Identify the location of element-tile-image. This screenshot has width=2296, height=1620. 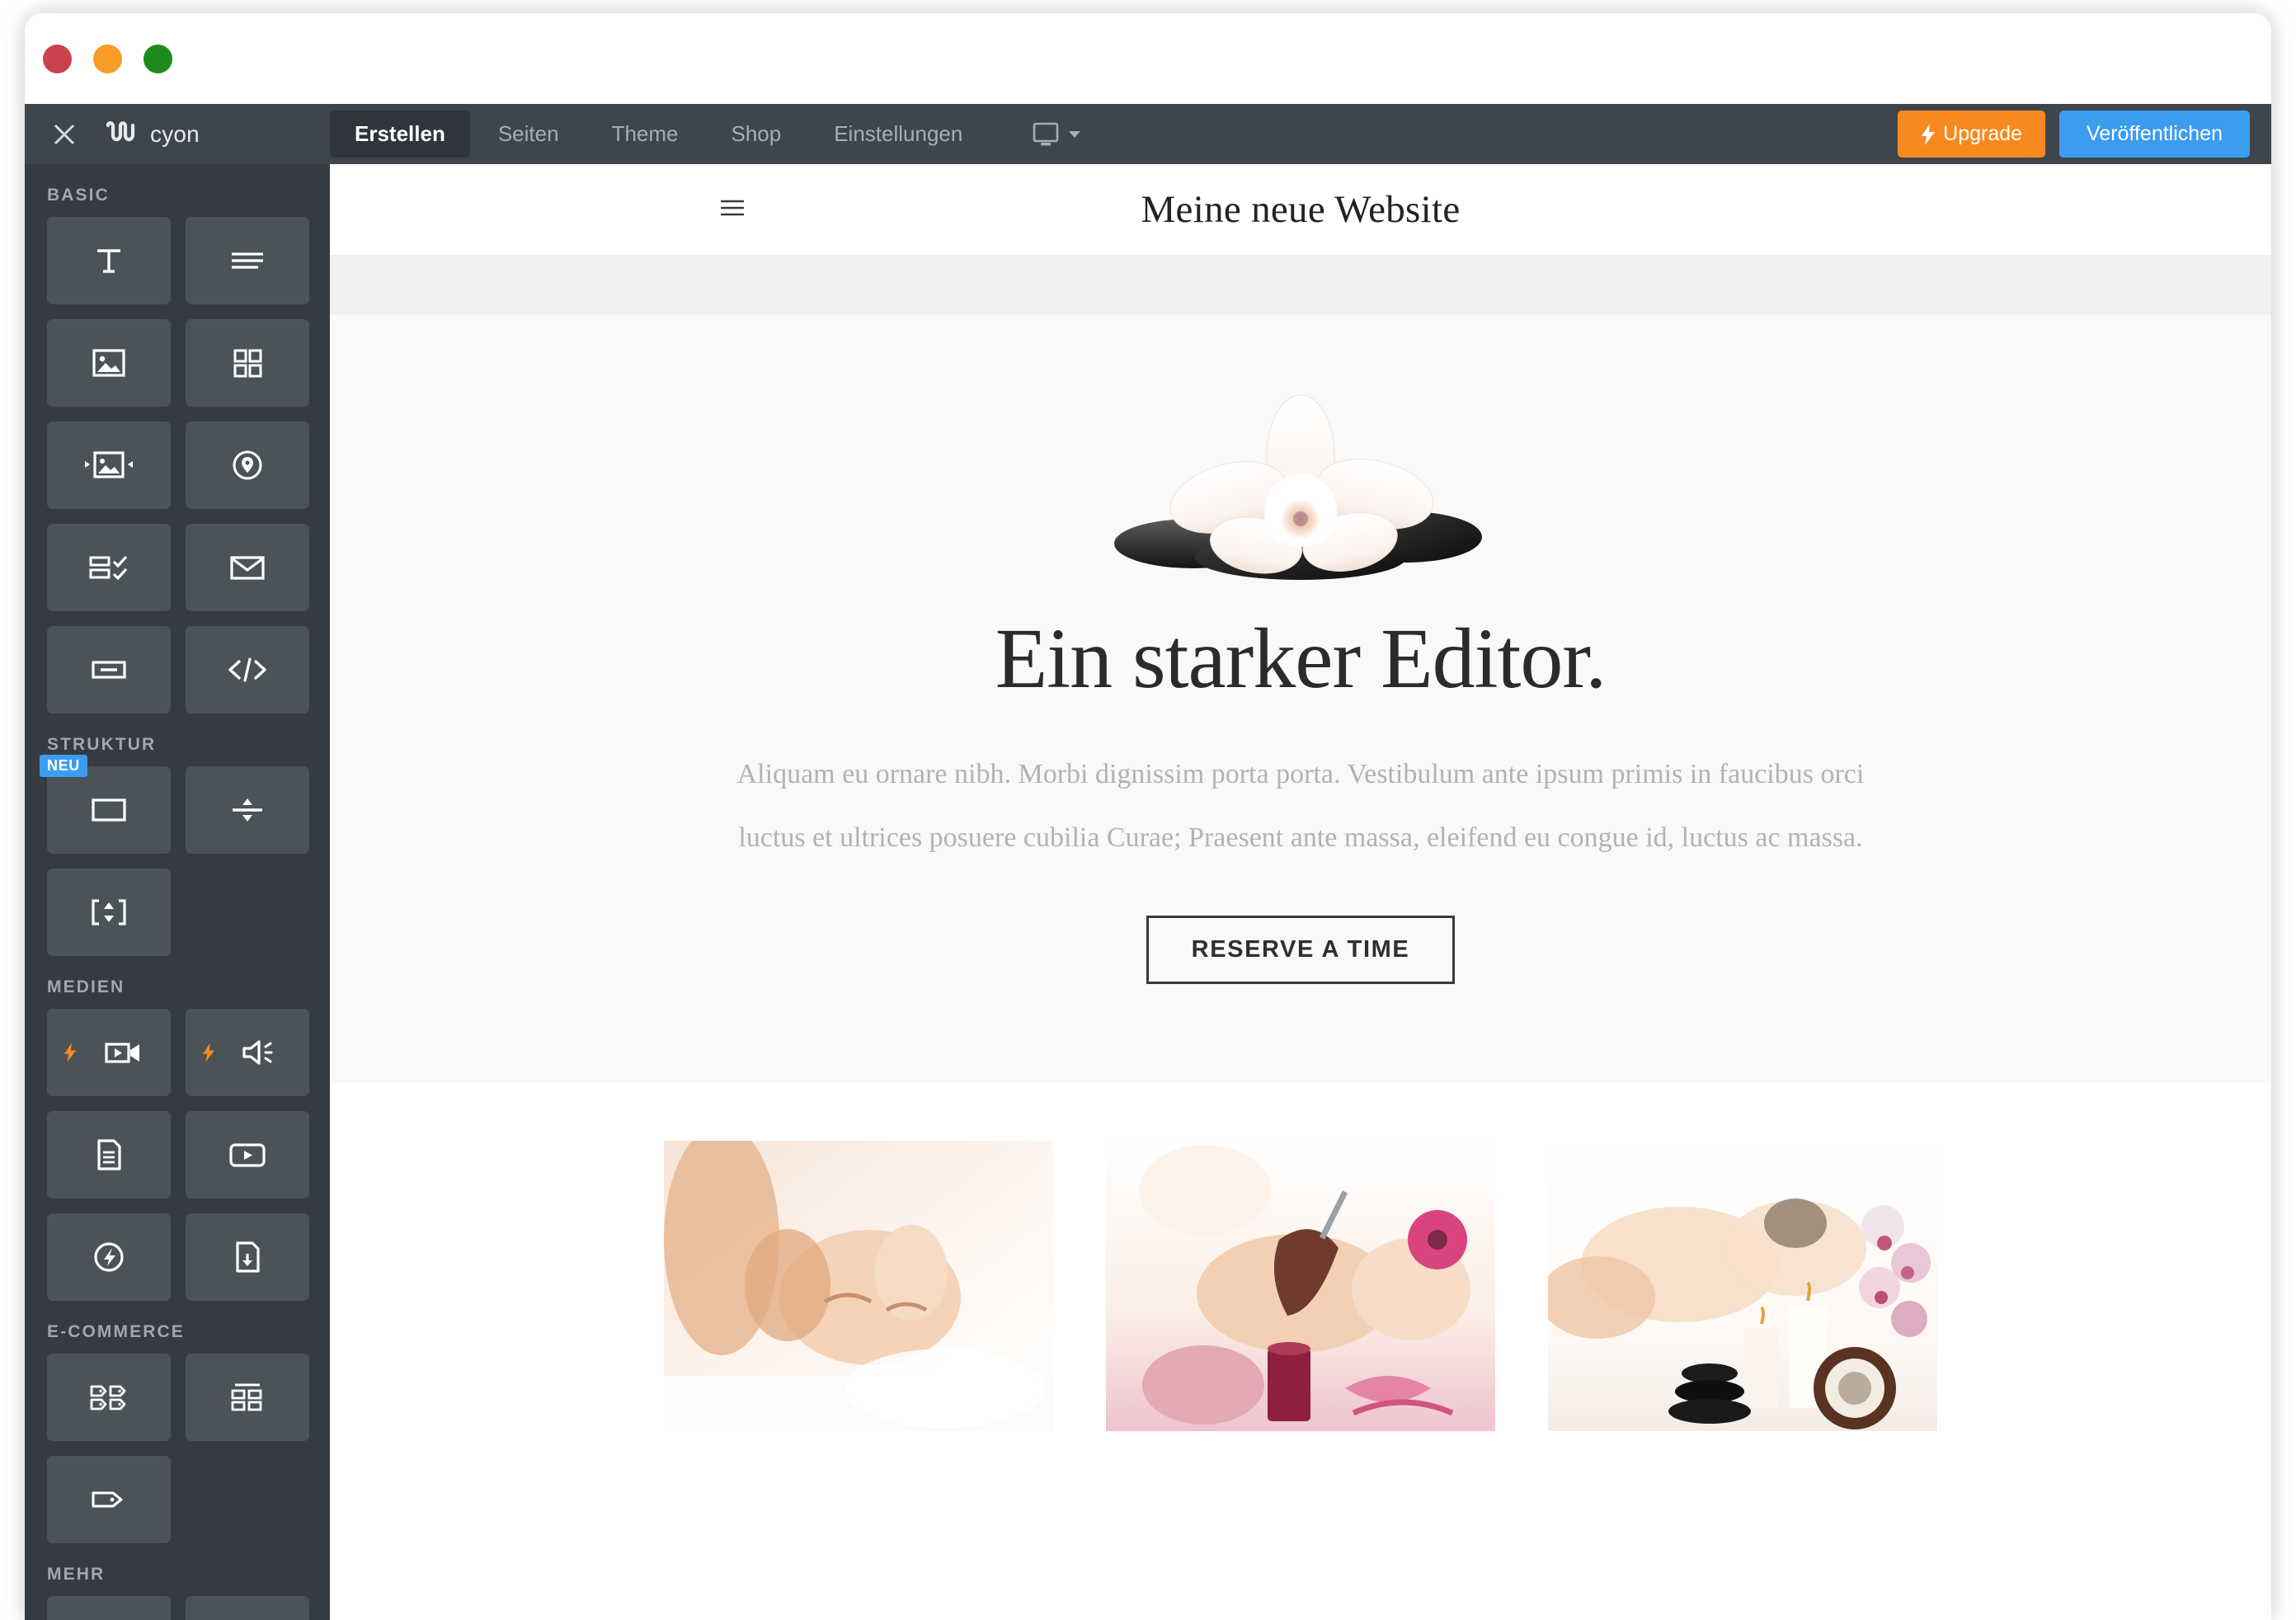
(109, 363).